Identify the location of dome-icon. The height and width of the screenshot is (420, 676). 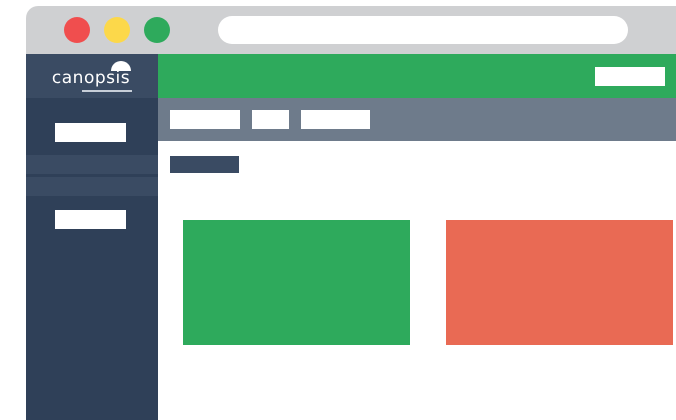
(121, 66).